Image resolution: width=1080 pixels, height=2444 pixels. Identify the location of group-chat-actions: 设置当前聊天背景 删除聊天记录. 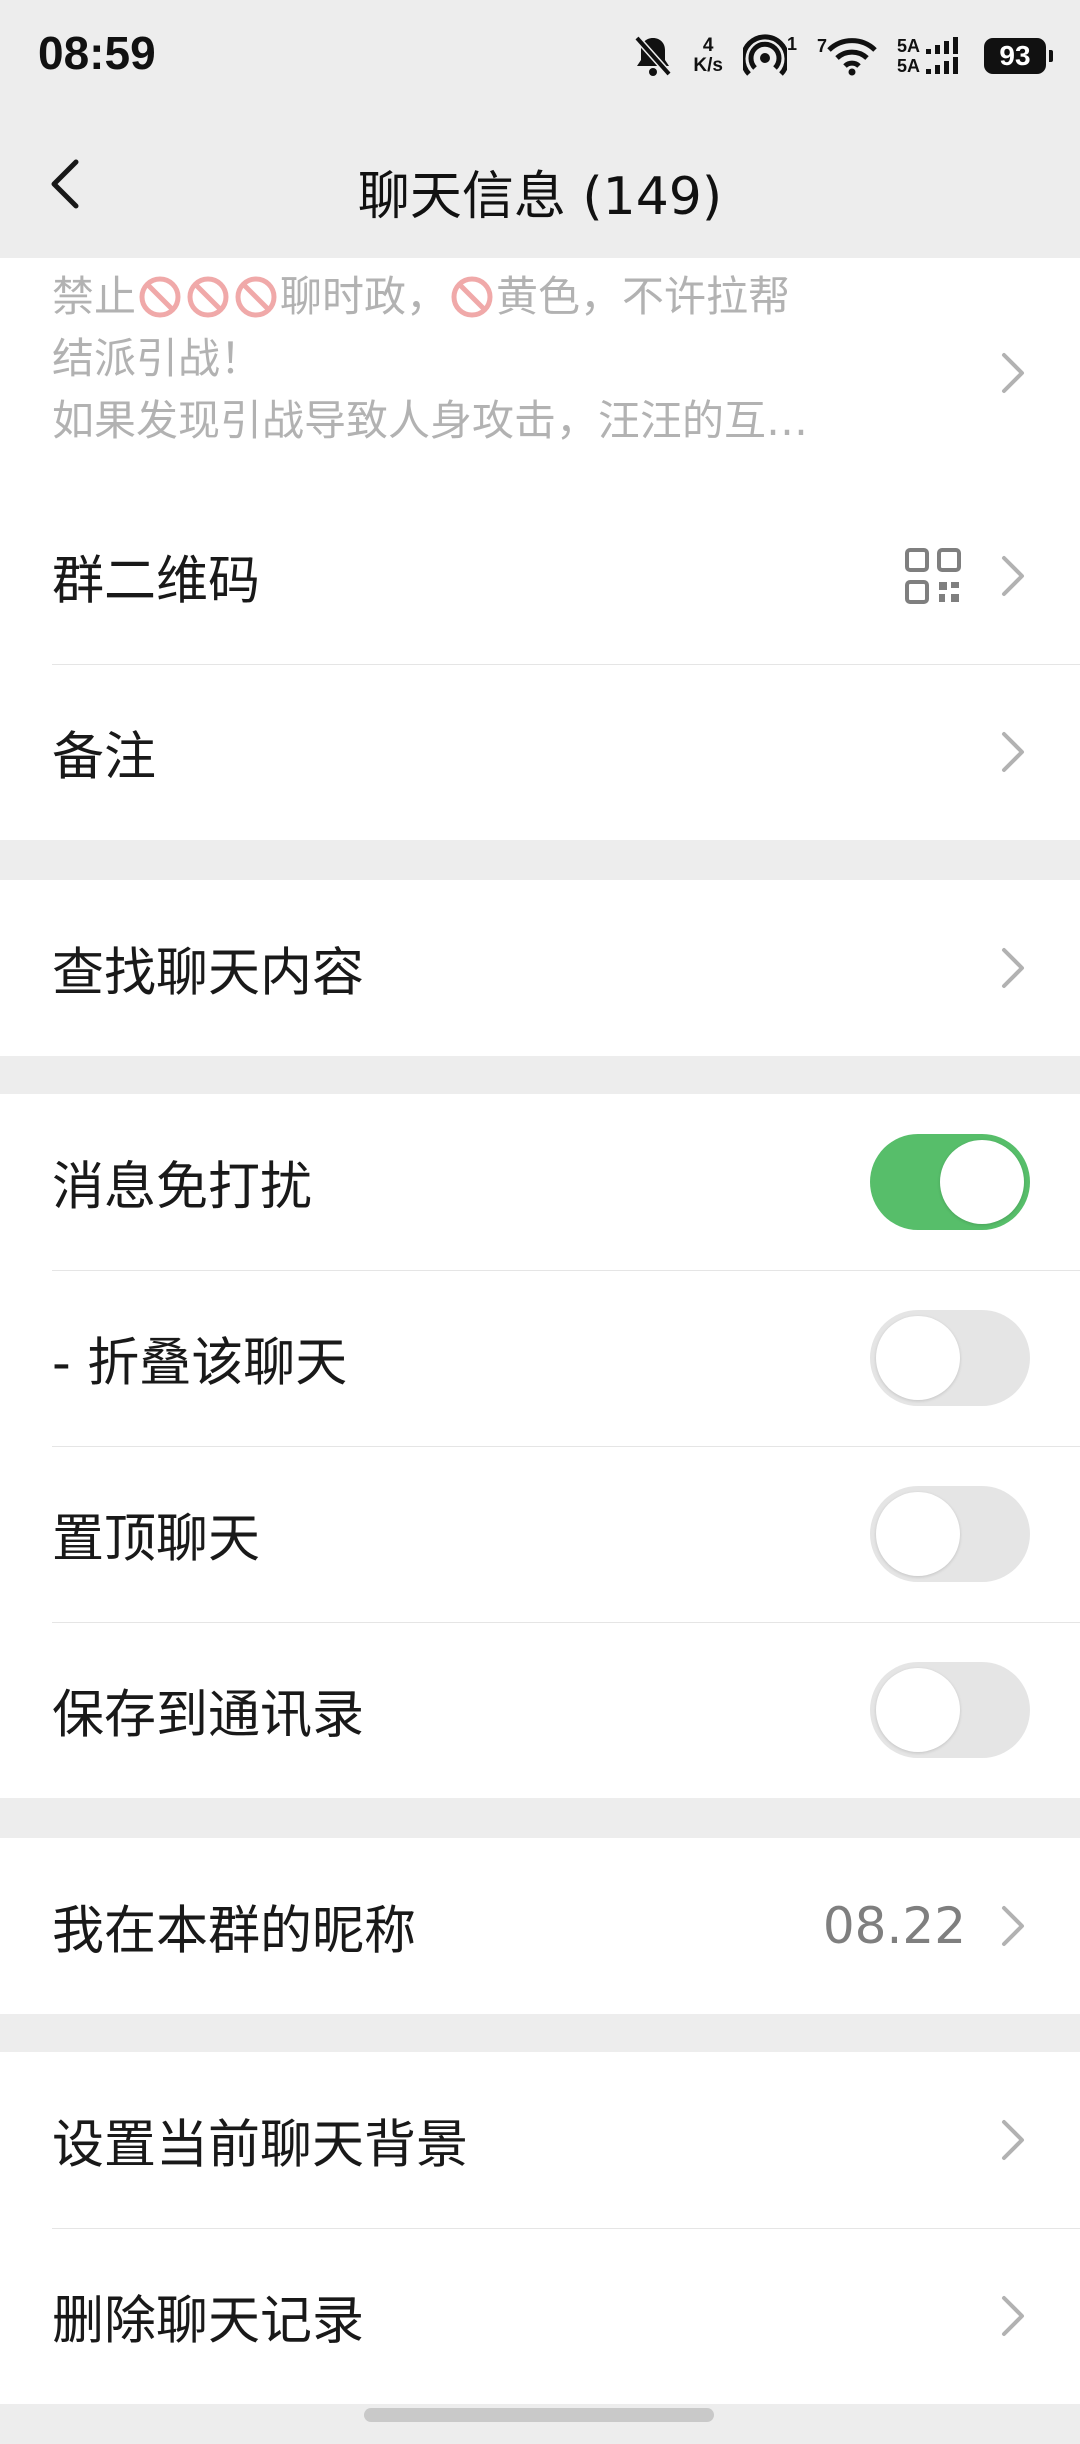
(540, 2228).